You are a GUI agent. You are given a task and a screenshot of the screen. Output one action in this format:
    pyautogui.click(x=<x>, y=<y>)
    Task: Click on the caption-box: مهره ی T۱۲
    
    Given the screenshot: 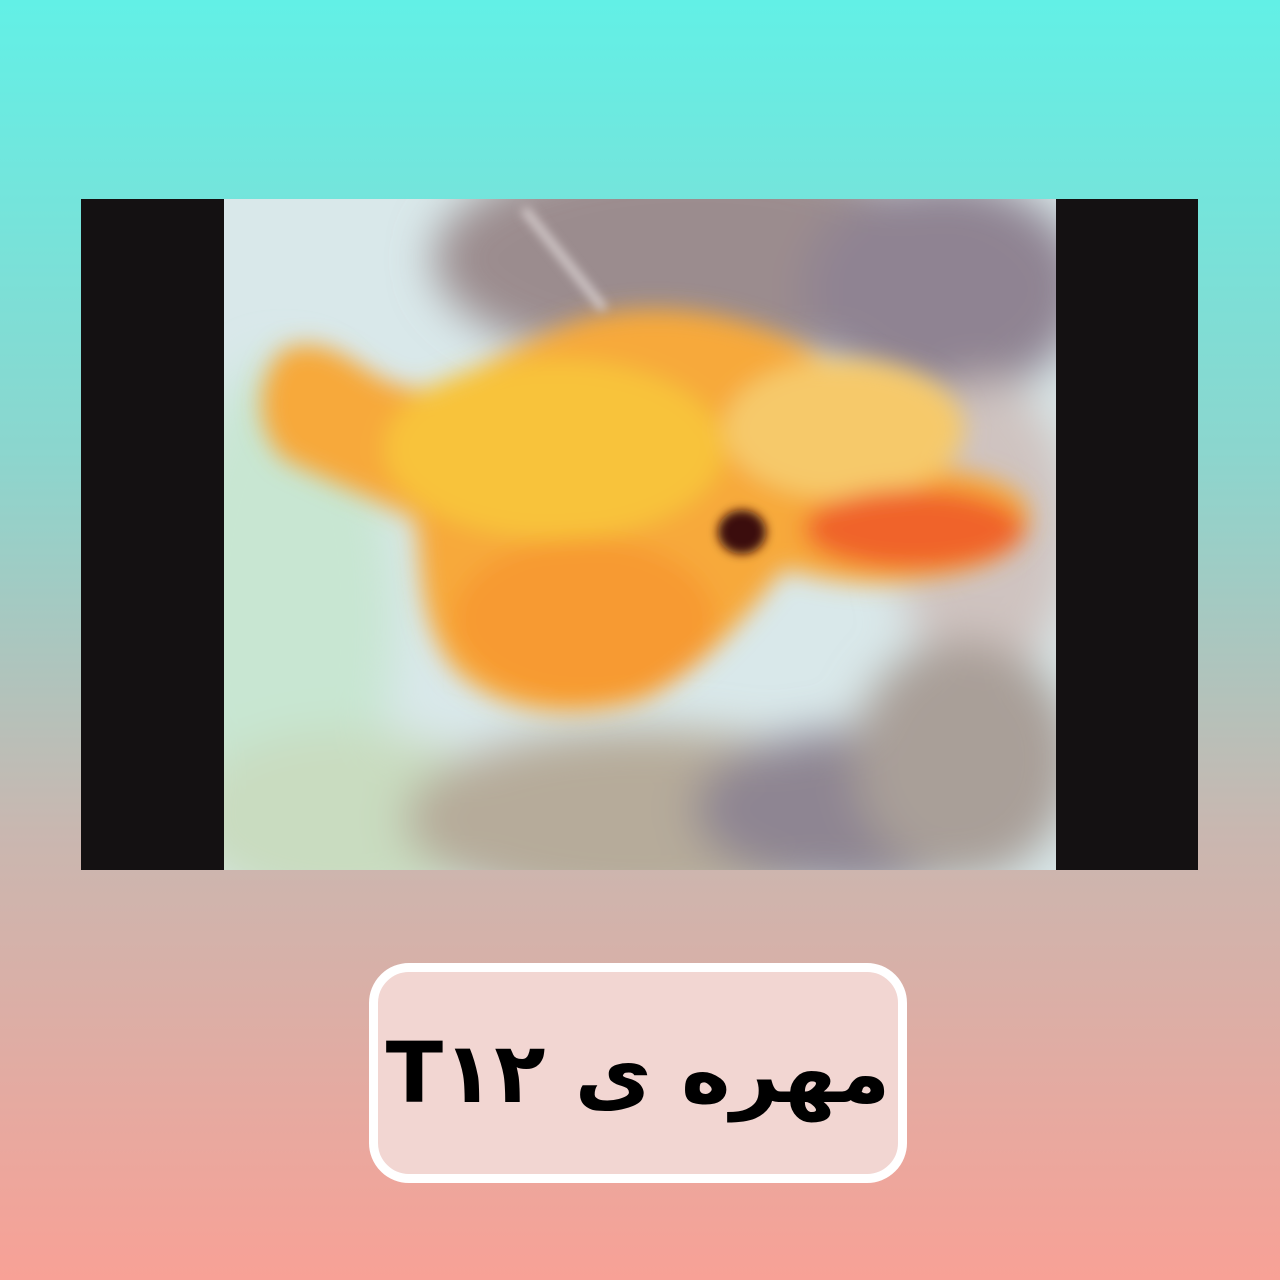 What is the action you would take?
    pyautogui.click(x=638, y=1073)
    